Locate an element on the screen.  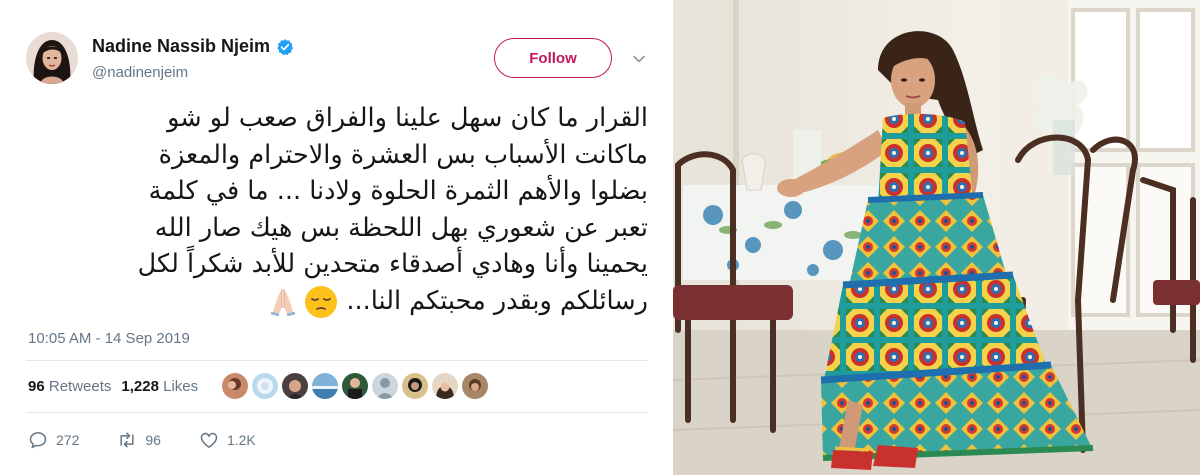
tweet-text-line: تعبر عن شعوري بهل اللحظة بس هيك صار الله is located at coordinates (401, 227).